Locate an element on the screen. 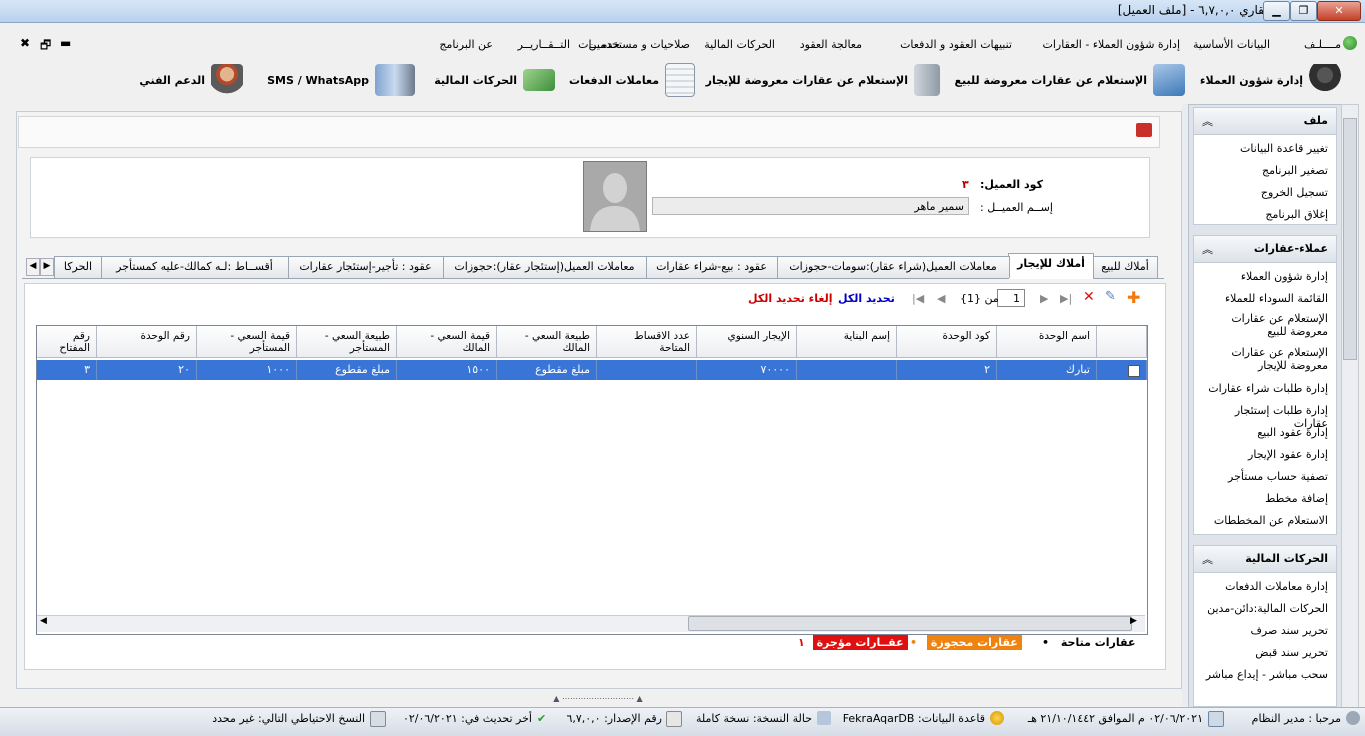 The height and width of the screenshot is (736, 1365). sidebar-item-purchase-requests: إدارة طلبات شراء عقارات is located at coordinates (1264, 388).